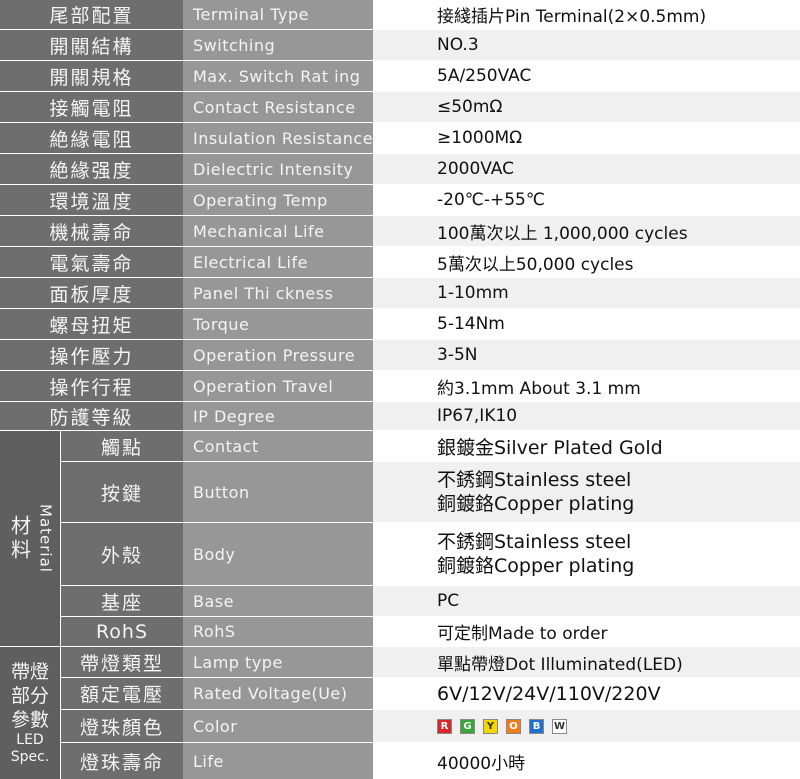 This screenshot has width=800, height=779. What do you see at coordinates (586, 324) in the screenshot?
I see `row-value: 5-14Nm` at bounding box center [586, 324].